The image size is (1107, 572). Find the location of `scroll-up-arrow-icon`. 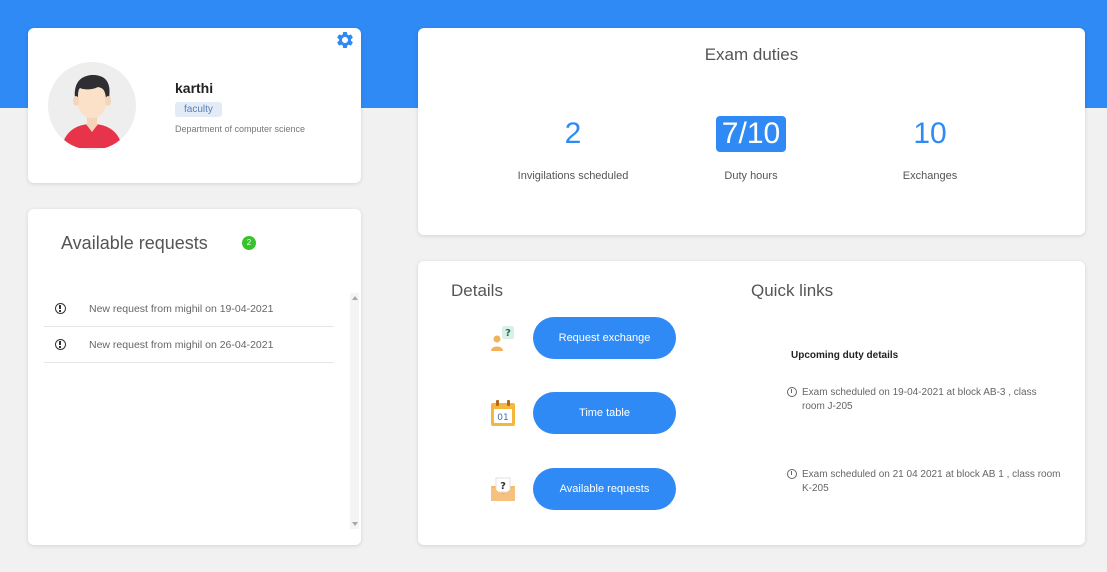

scroll-up-arrow-icon is located at coordinates (355, 298).